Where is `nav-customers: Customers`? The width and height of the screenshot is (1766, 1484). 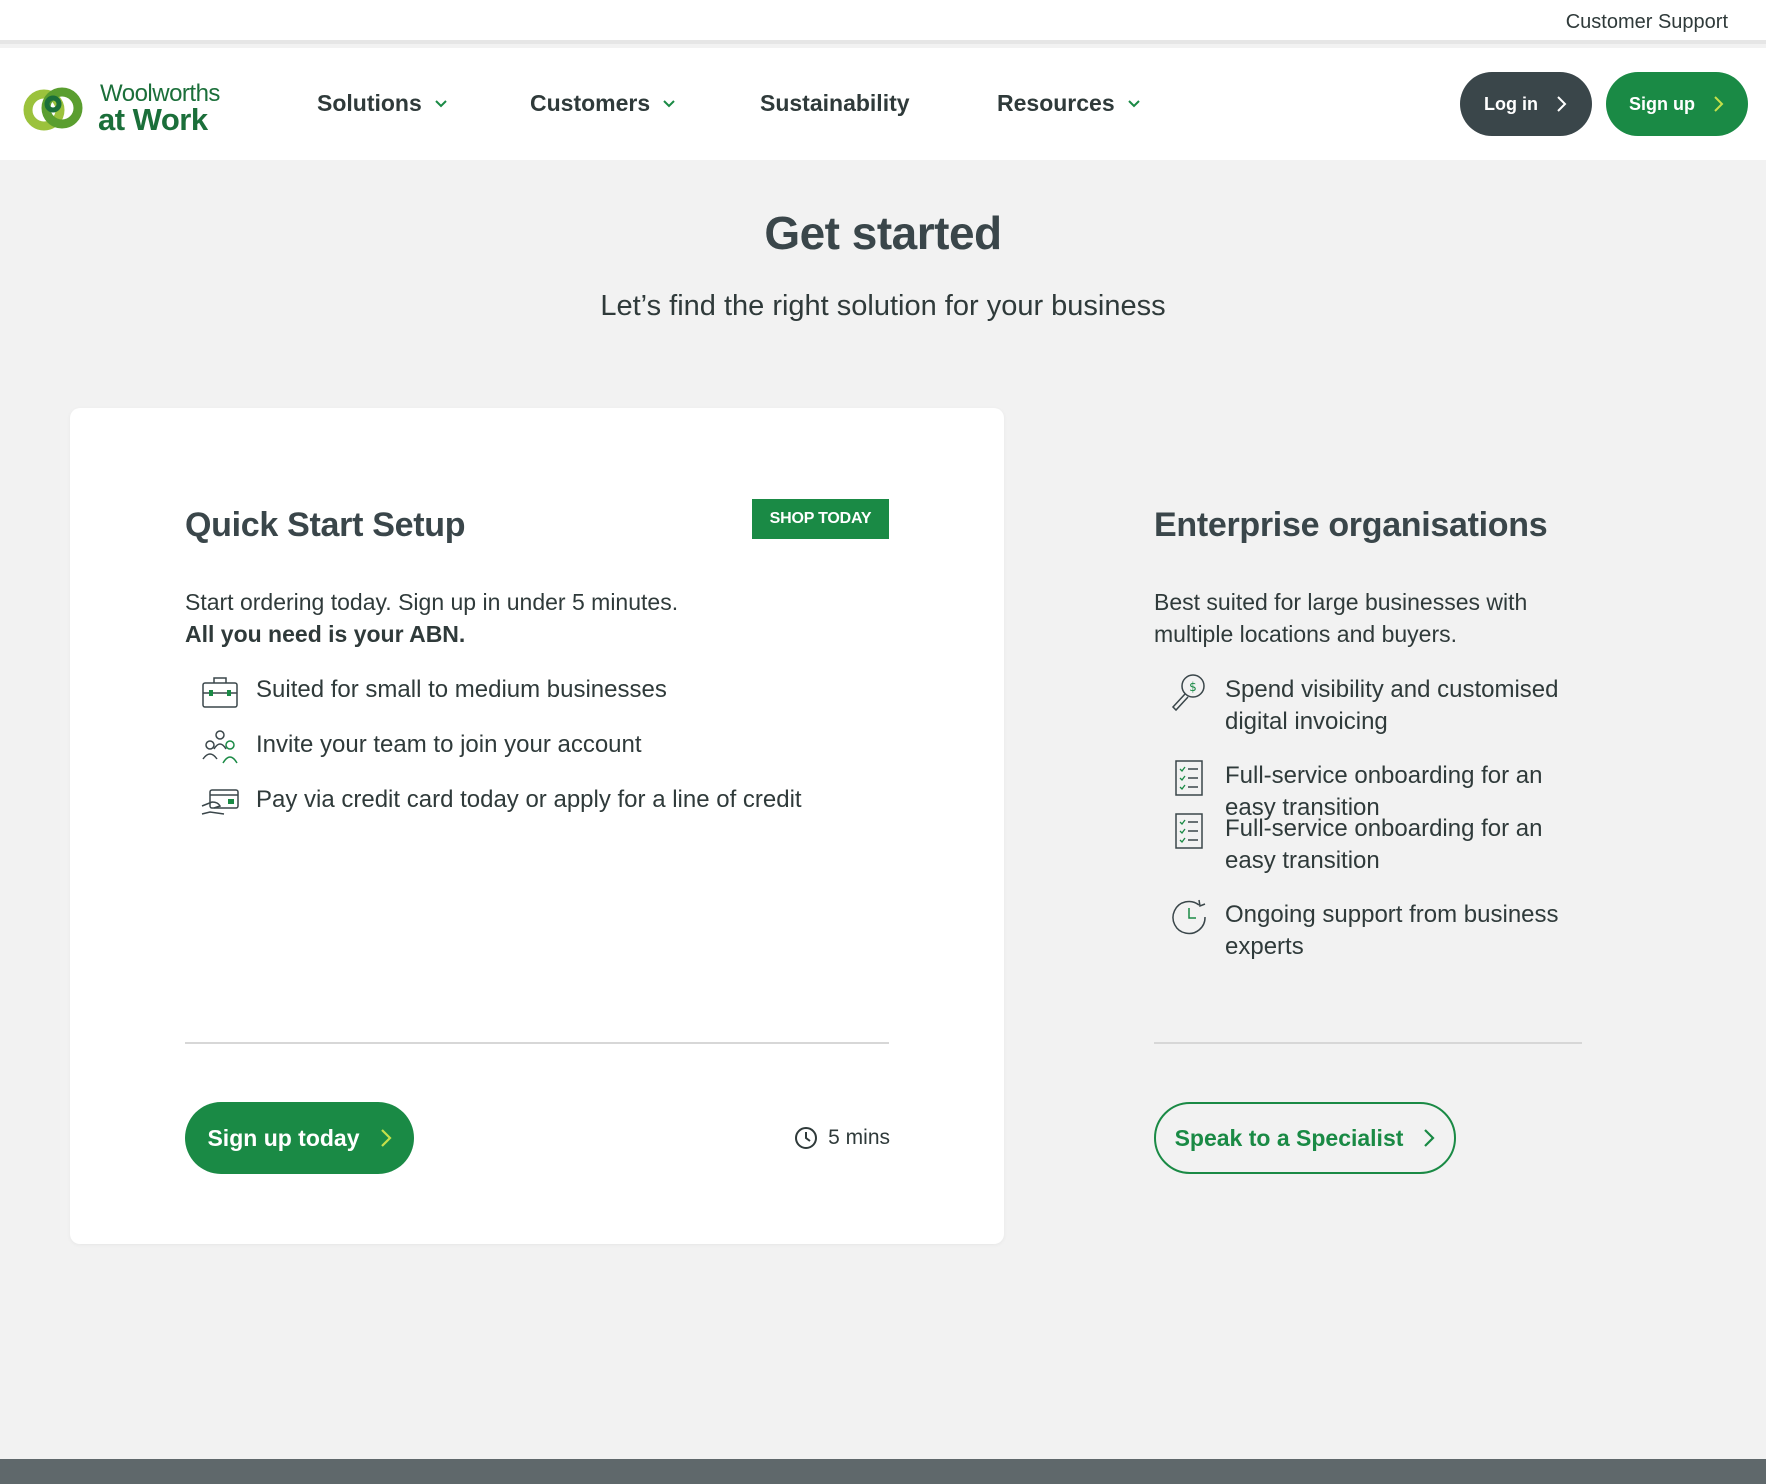 nav-customers: Customers is located at coordinates (603, 103).